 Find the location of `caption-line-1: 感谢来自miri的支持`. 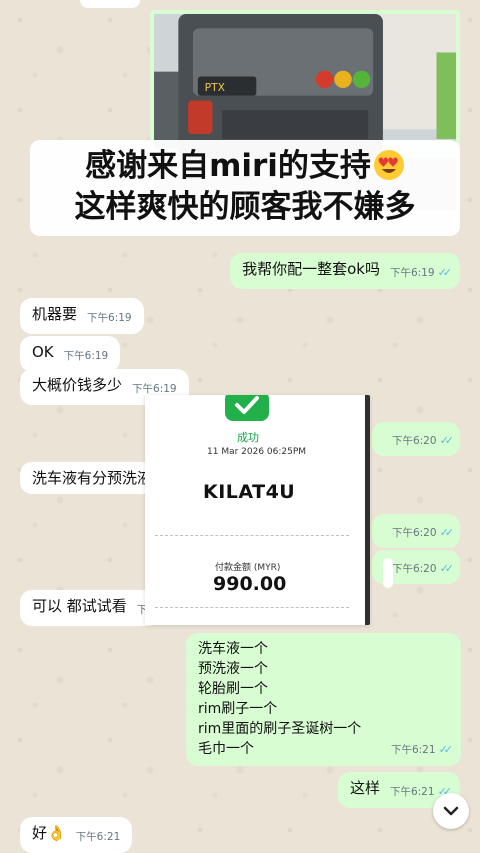

caption-line-1: 感谢来自miri的支持 is located at coordinates (245, 166).